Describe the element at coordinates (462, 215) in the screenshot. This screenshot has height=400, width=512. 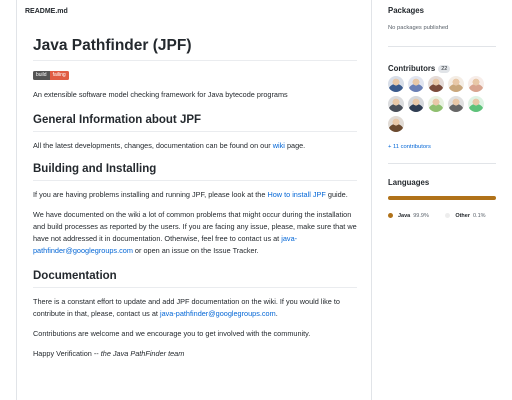
I see `language-name: Other` at that location.